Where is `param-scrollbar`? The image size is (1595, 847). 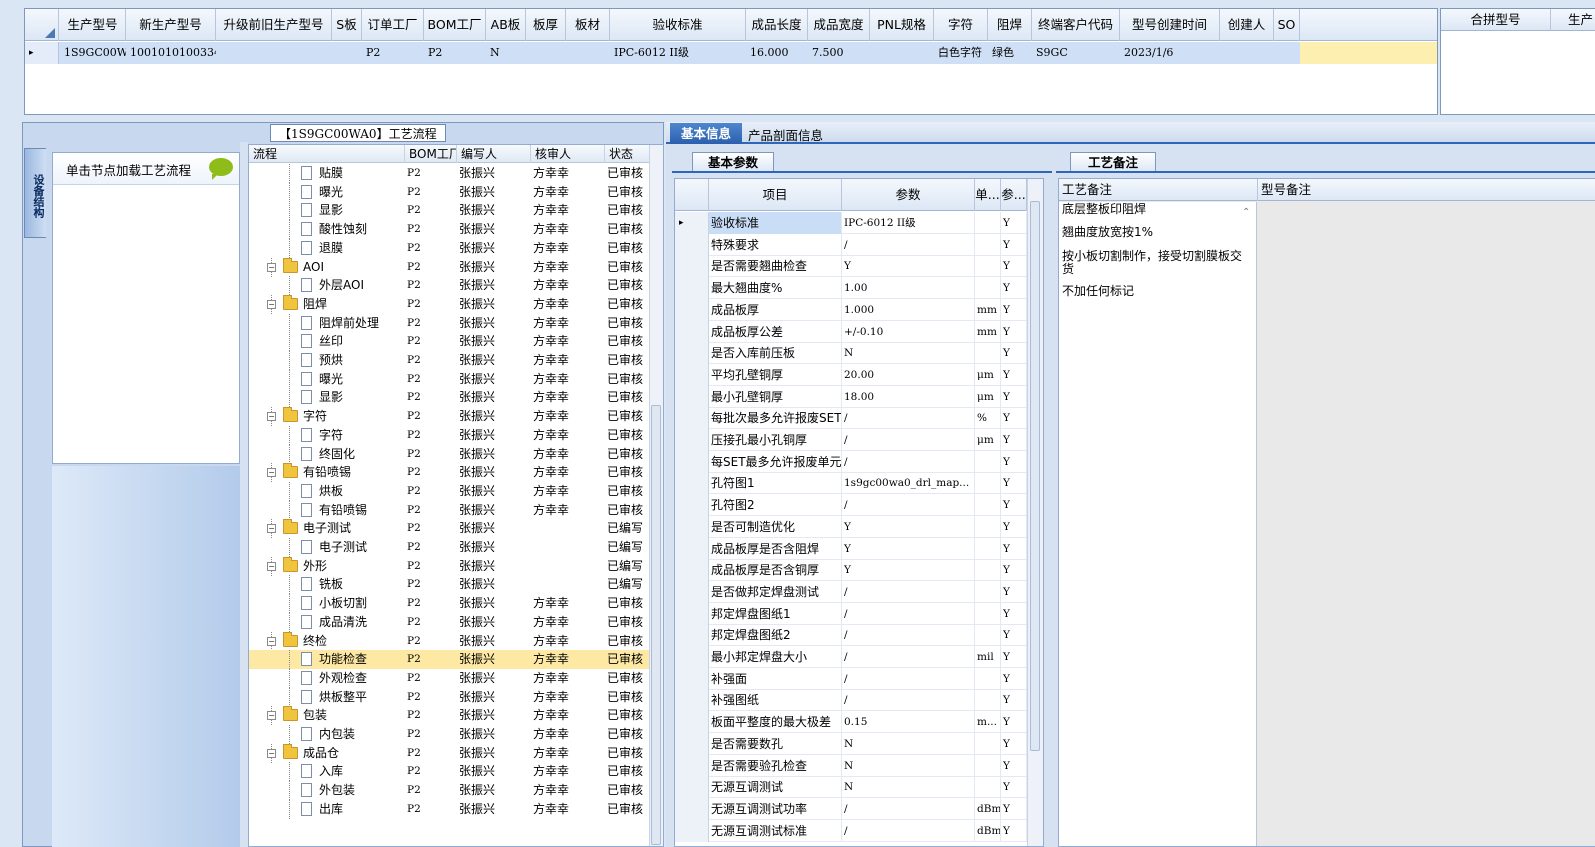
param-scrollbar is located at coordinates (1035, 512).